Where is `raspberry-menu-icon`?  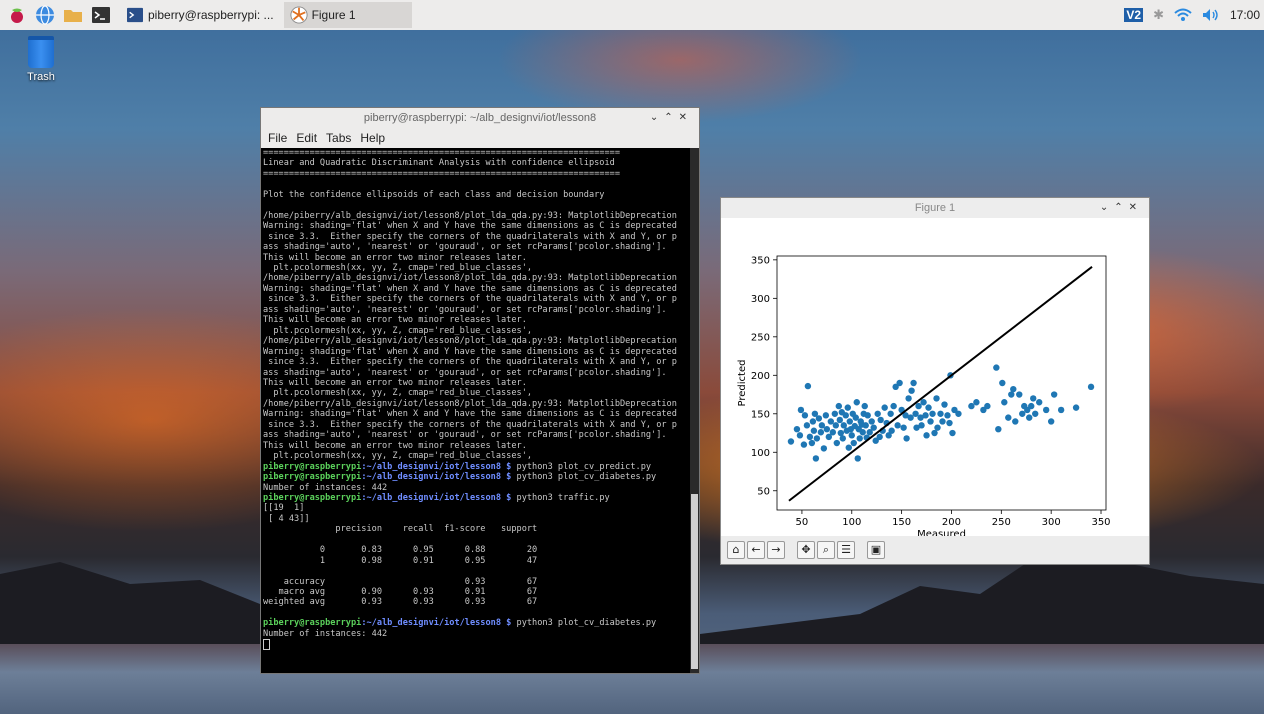 raspberry-menu-icon is located at coordinates (17, 15).